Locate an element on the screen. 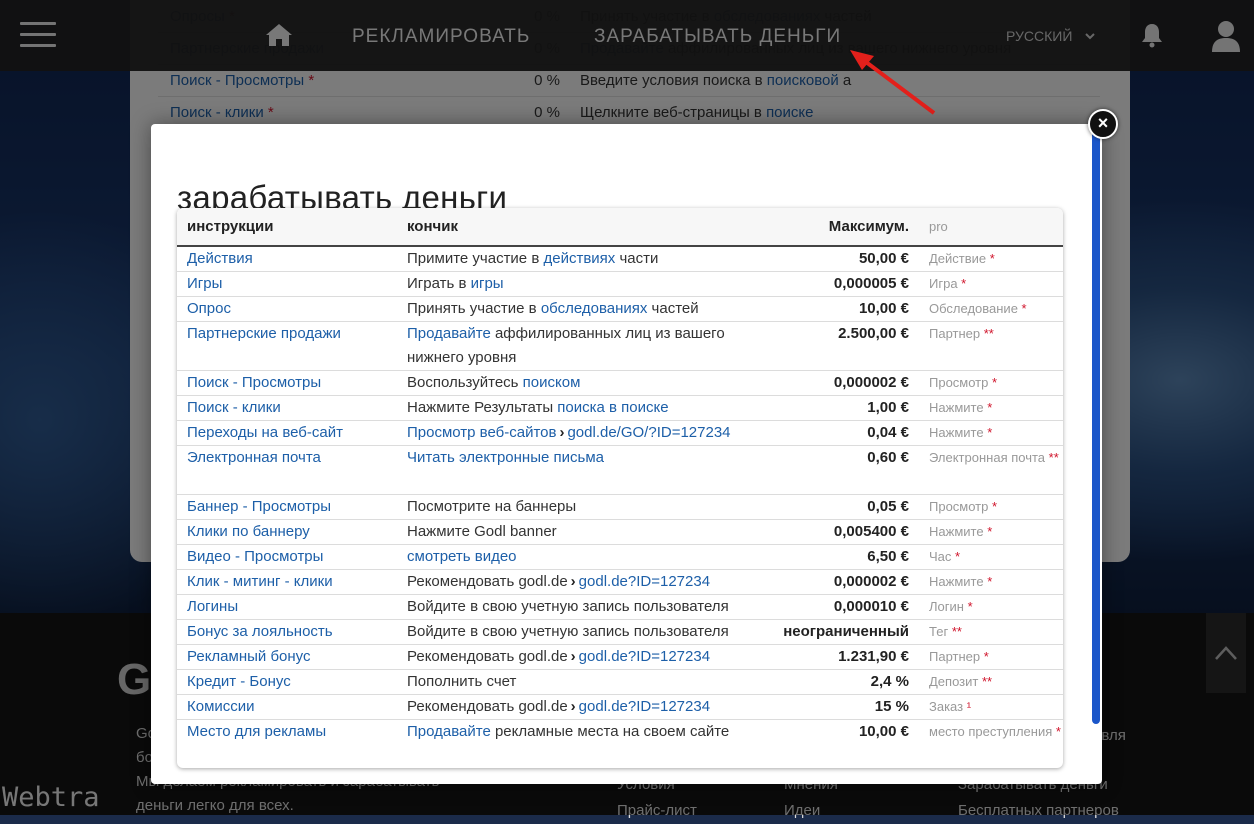  tip-link: поиском is located at coordinates (552, 382).